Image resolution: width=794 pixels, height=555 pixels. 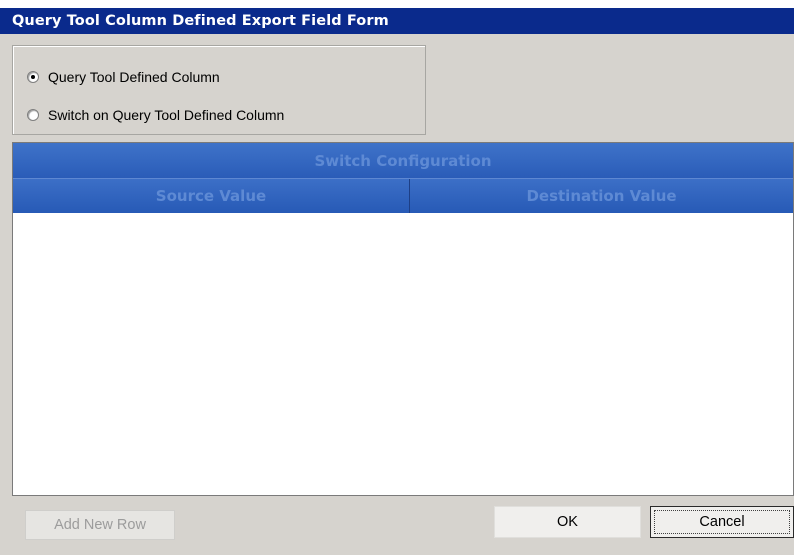 I want to click on radio-option-switch-on-query-tool-defined-column: Switch on Query Tool Defined Column, so click(x=155, y=115).